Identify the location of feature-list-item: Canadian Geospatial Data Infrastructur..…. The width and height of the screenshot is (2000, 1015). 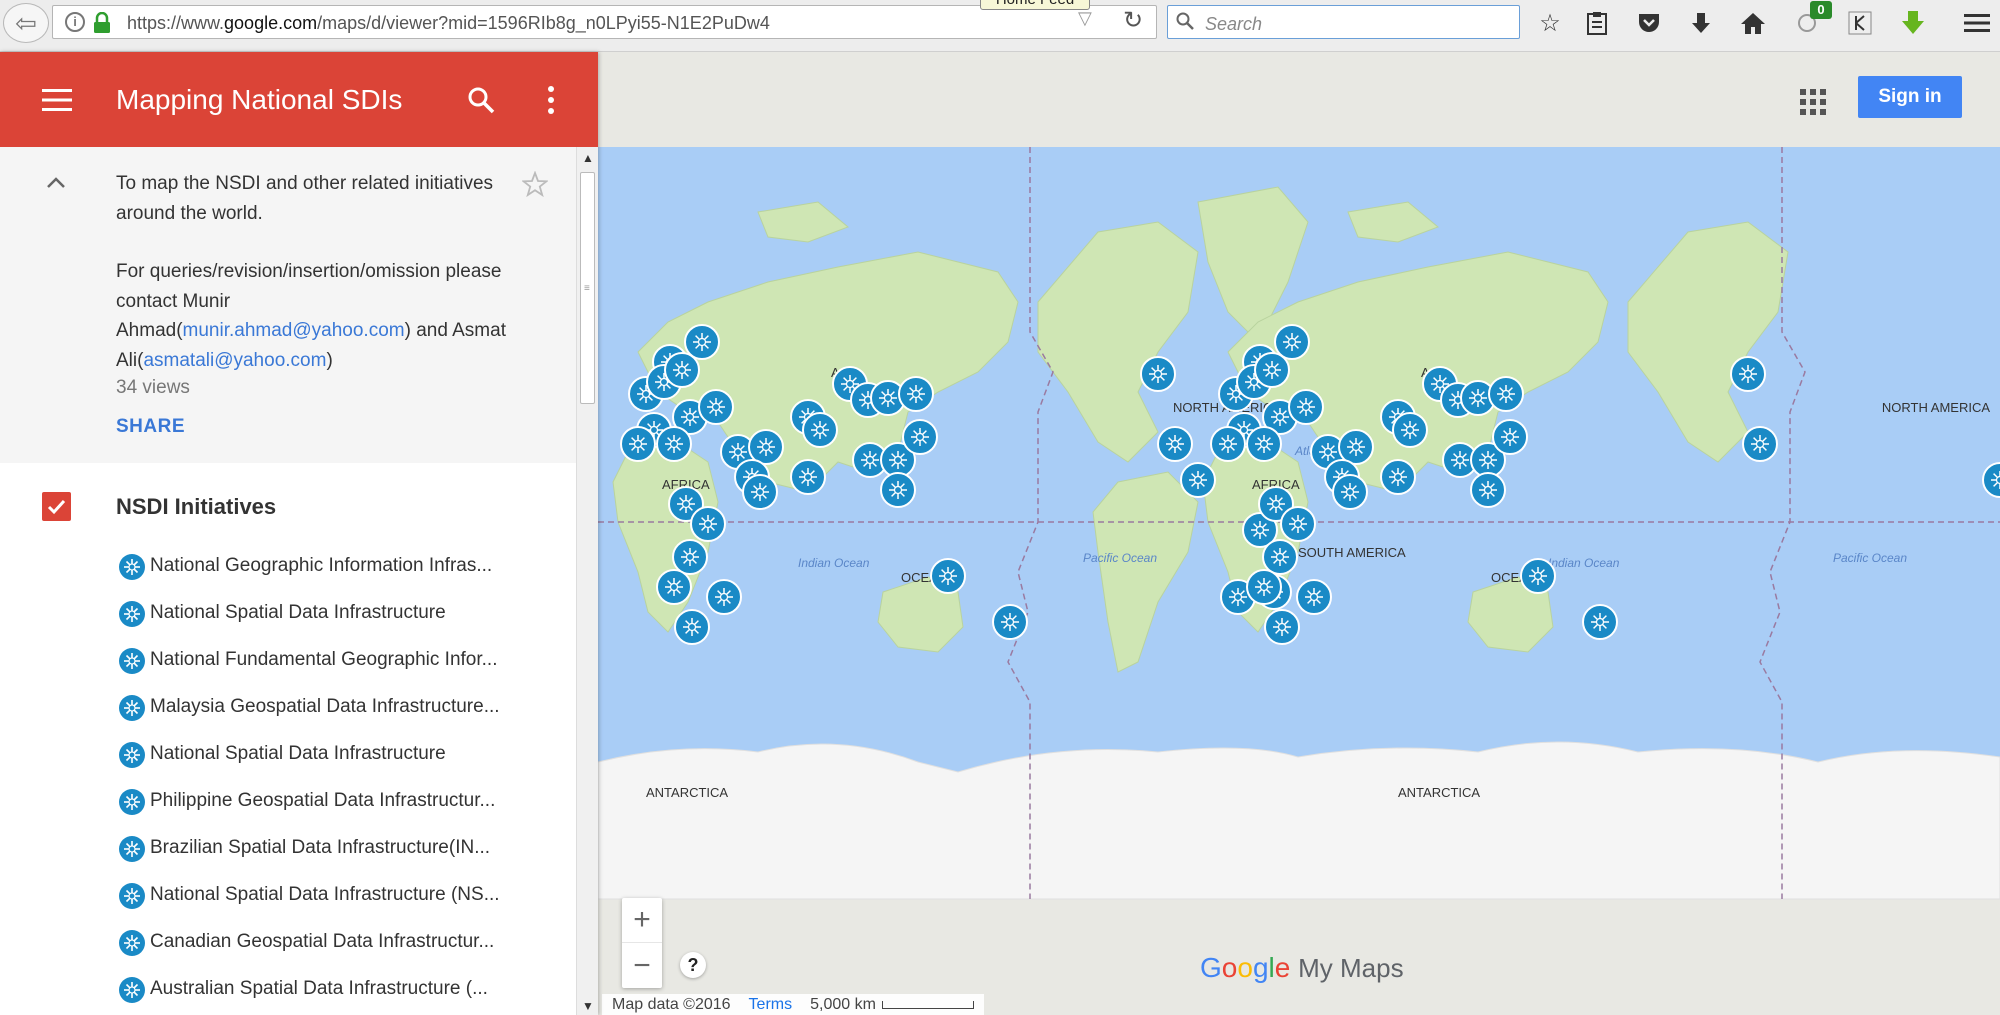
(288, 943).